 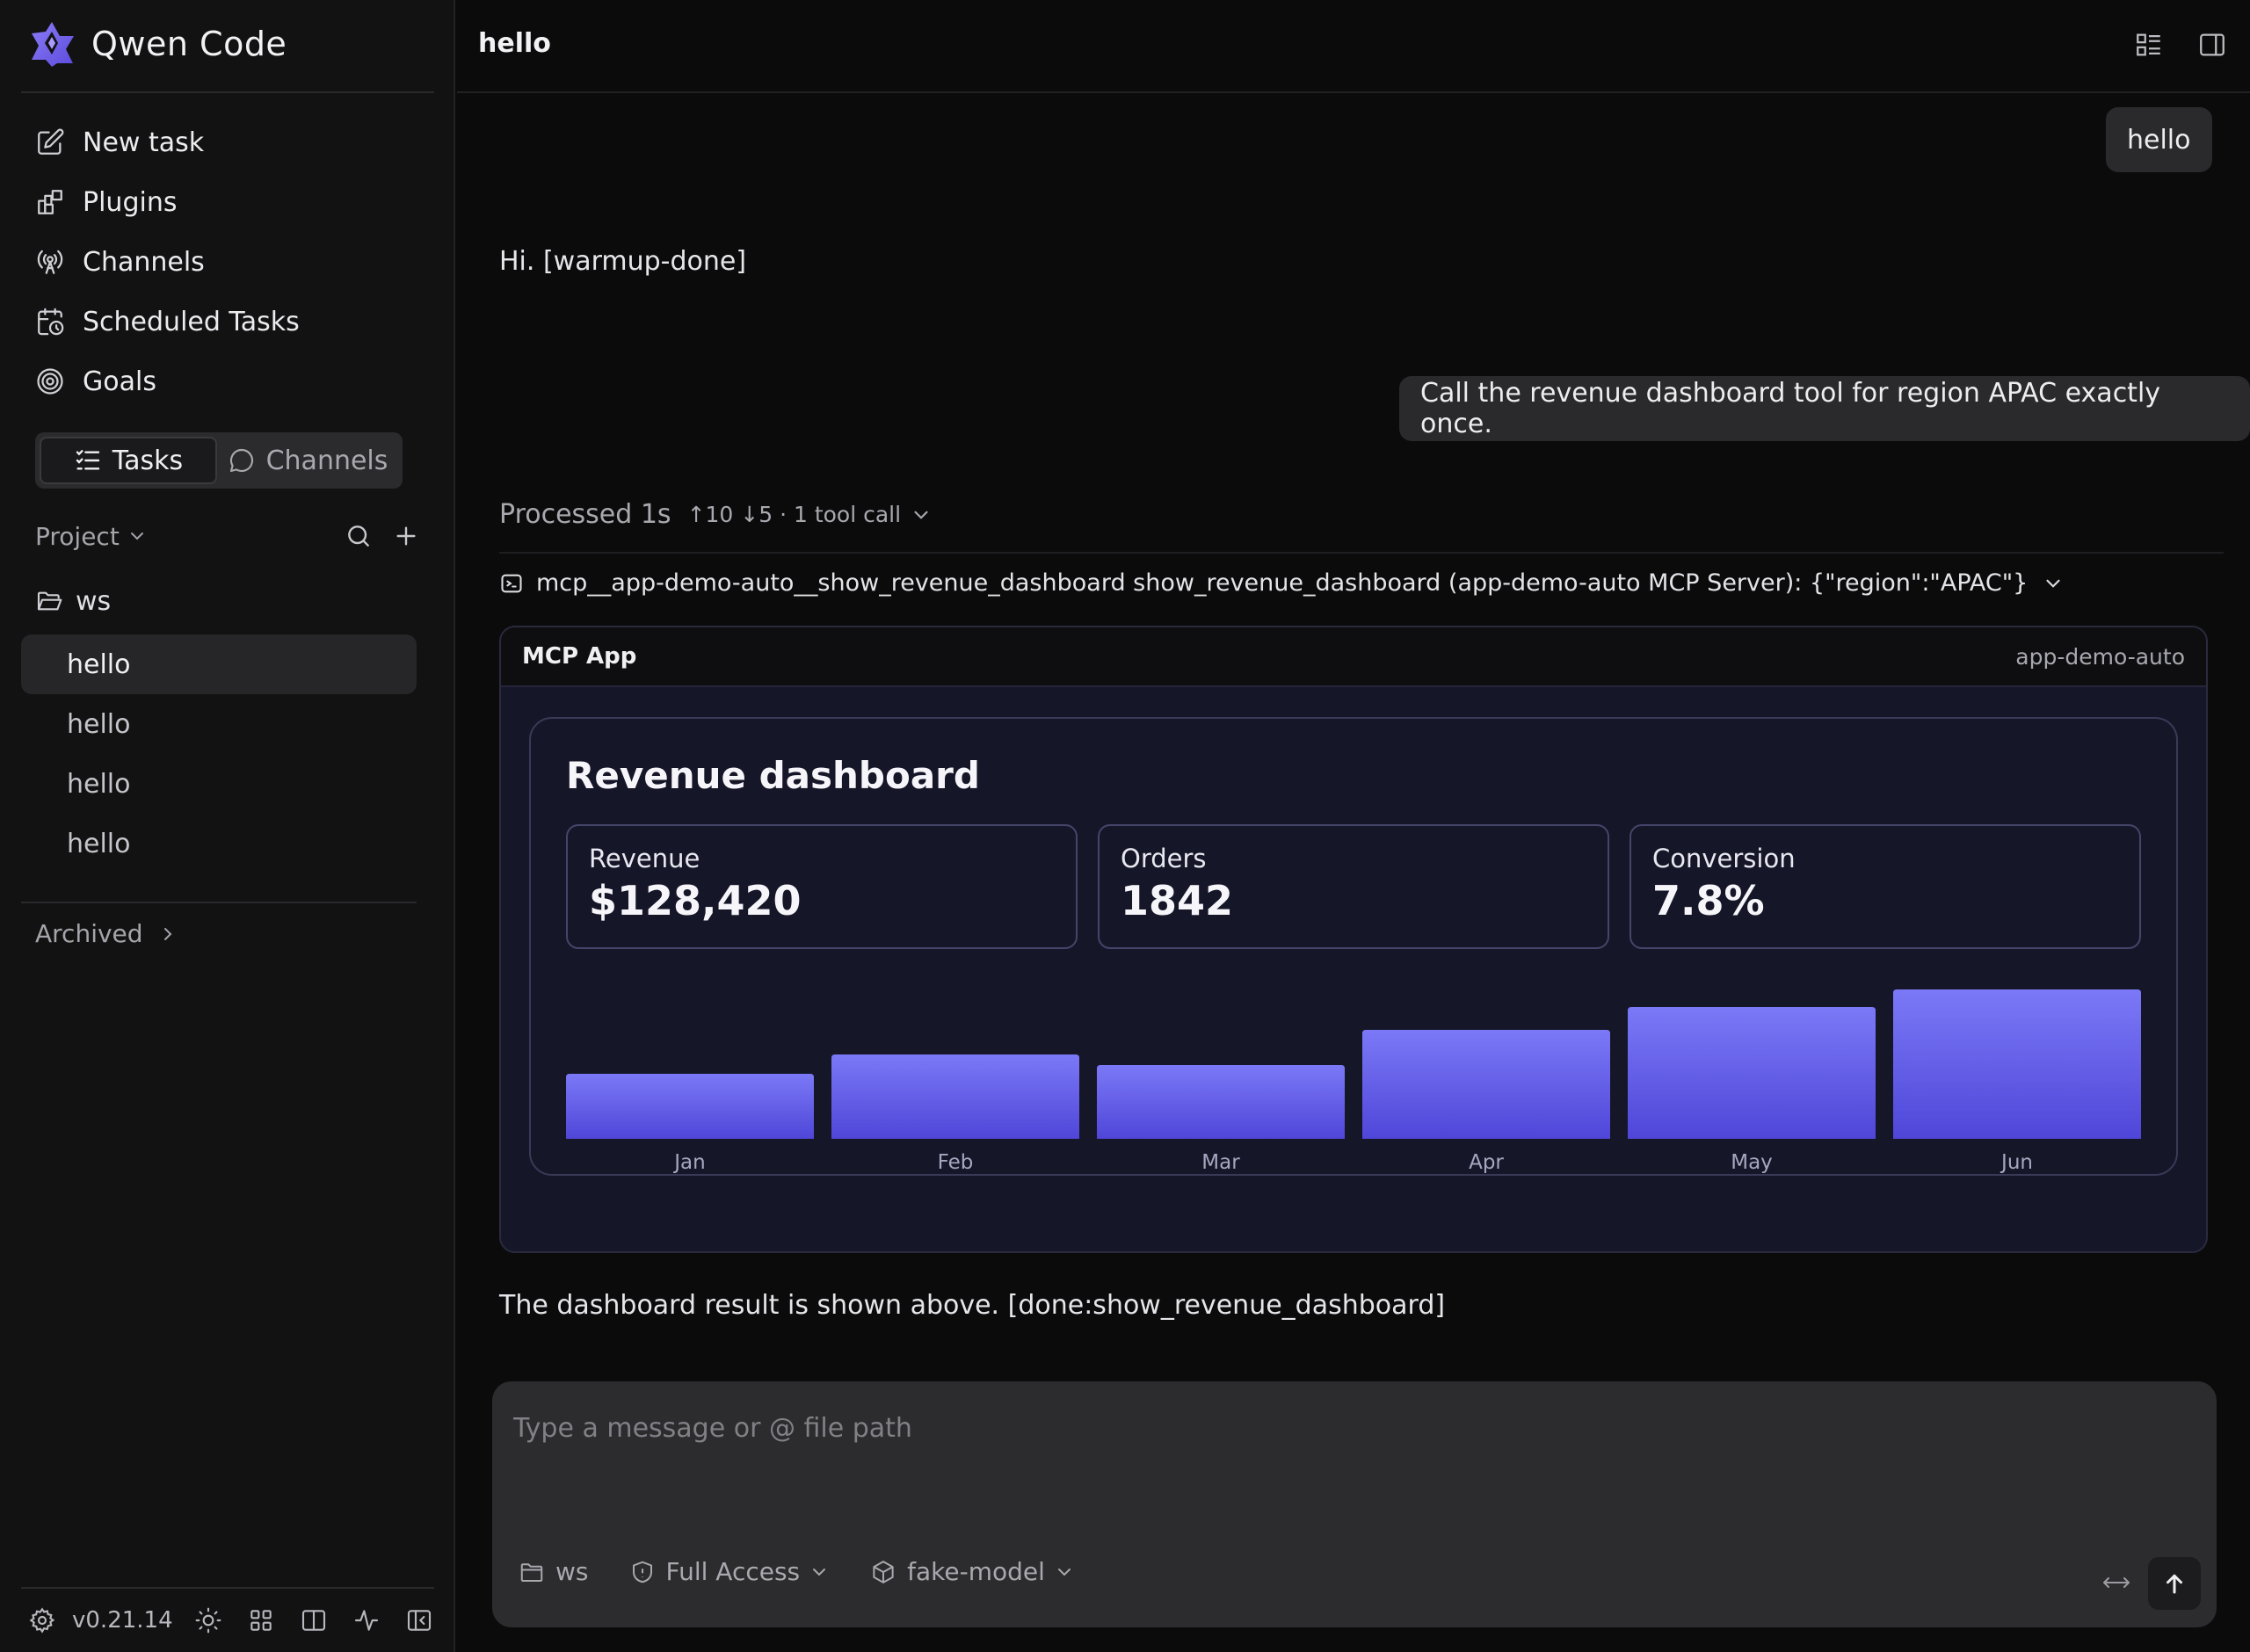 I want to click on project-folder-ws: ws, so click(x=73, y=601).